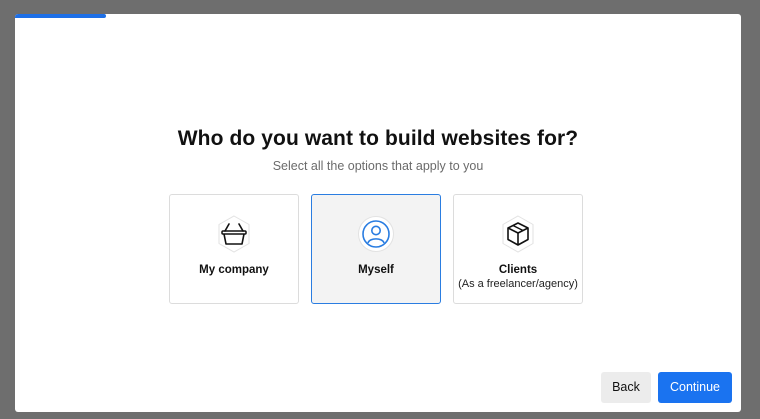 Image resolution: width=760 pixels, height=419 pixels. What do you see at coordinates (234, 234) in the screenshot?
I see `basket-icon` at bounding box center [234, 234].